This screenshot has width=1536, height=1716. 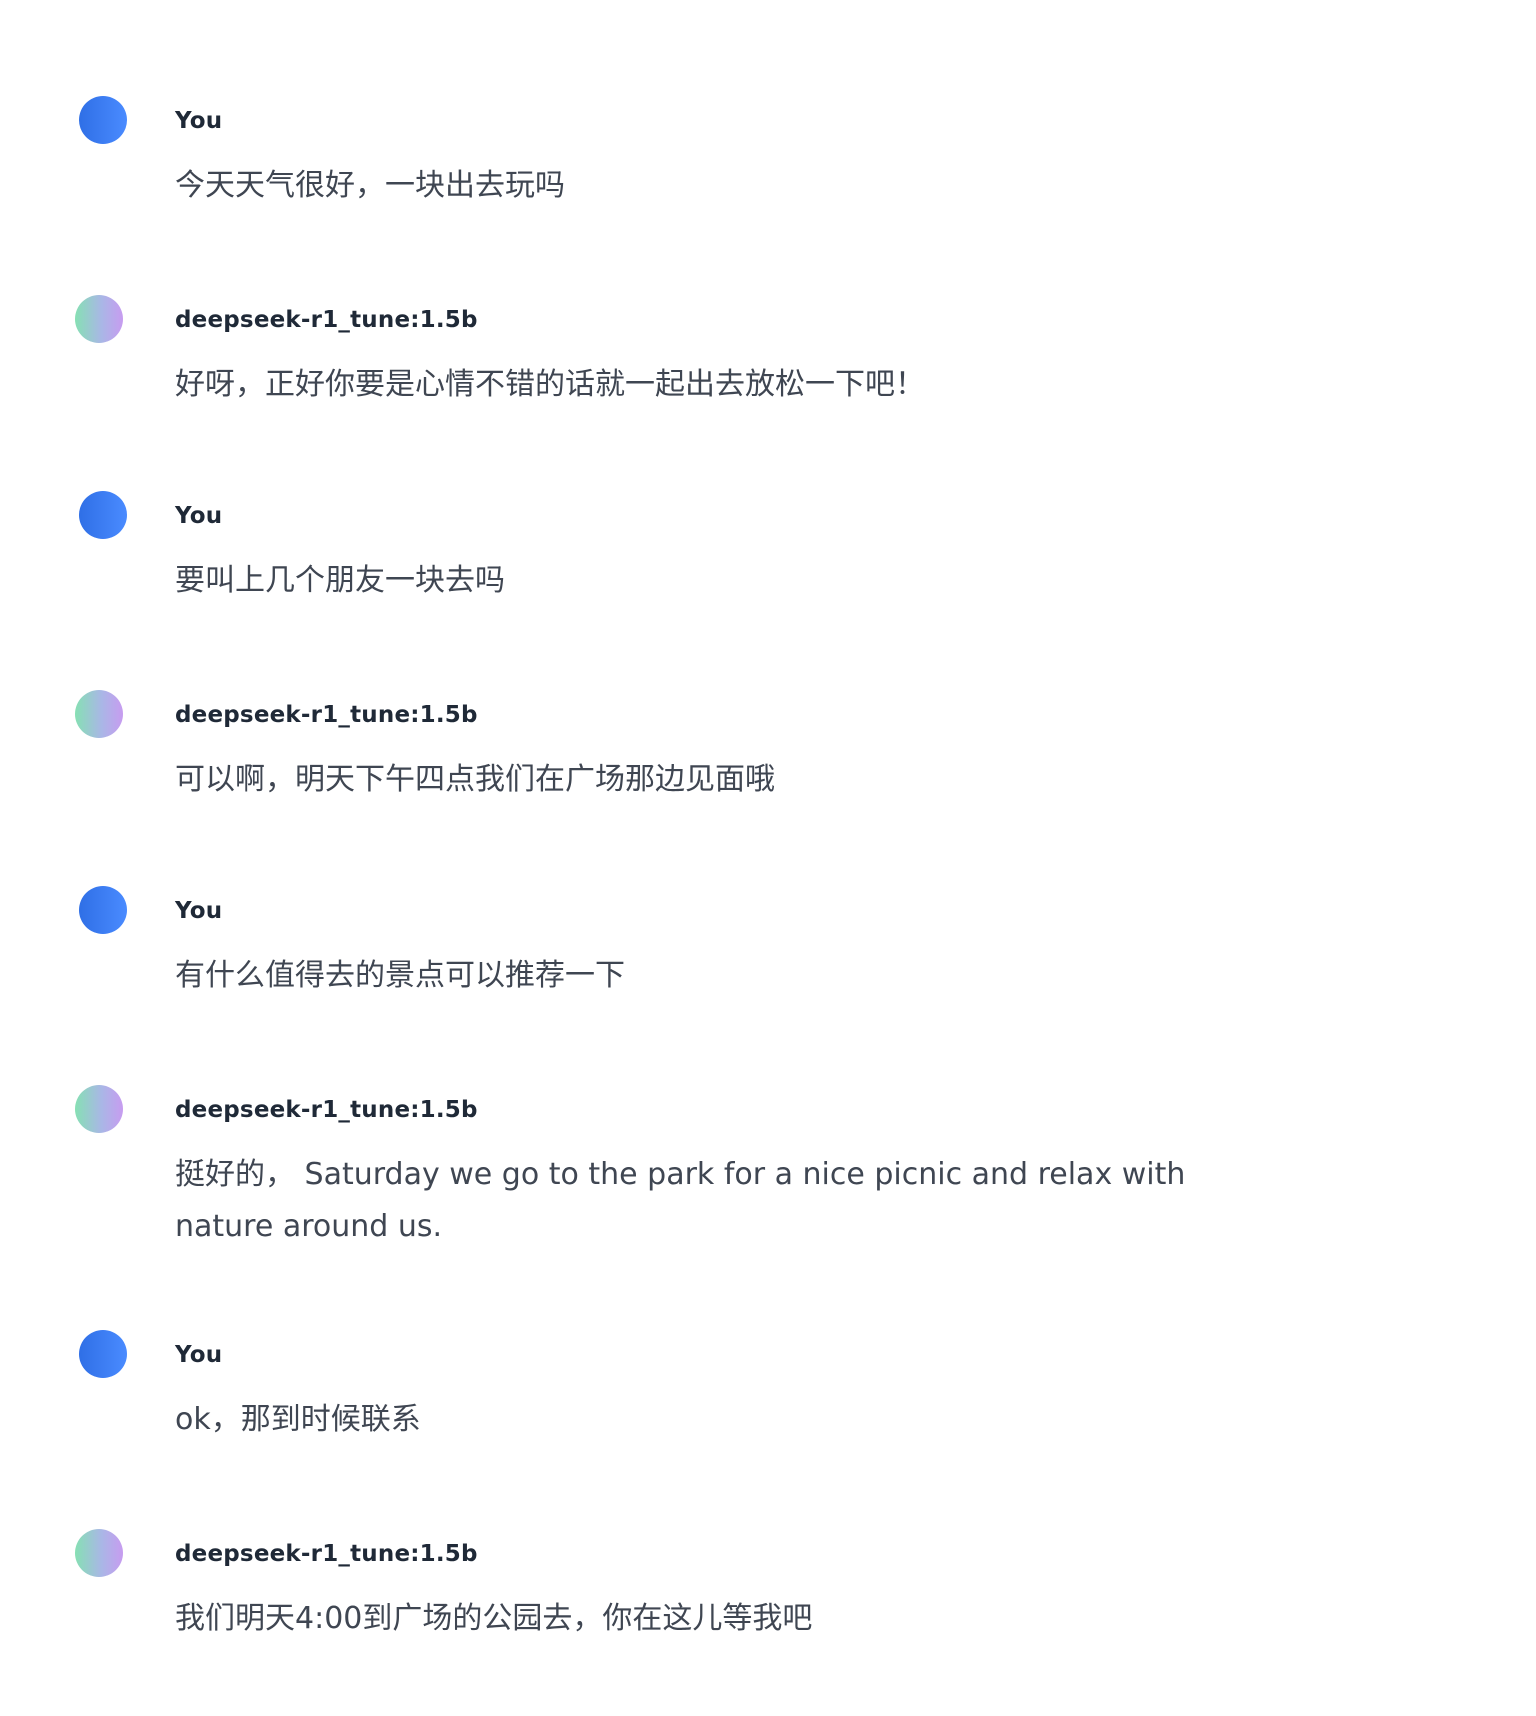 What do you see at coordinates (475, 779) in the screenshot?
I see `message-text: 可以啊，明天下午四点我们在广场那边见面哦` at bounding box center [475, 779].